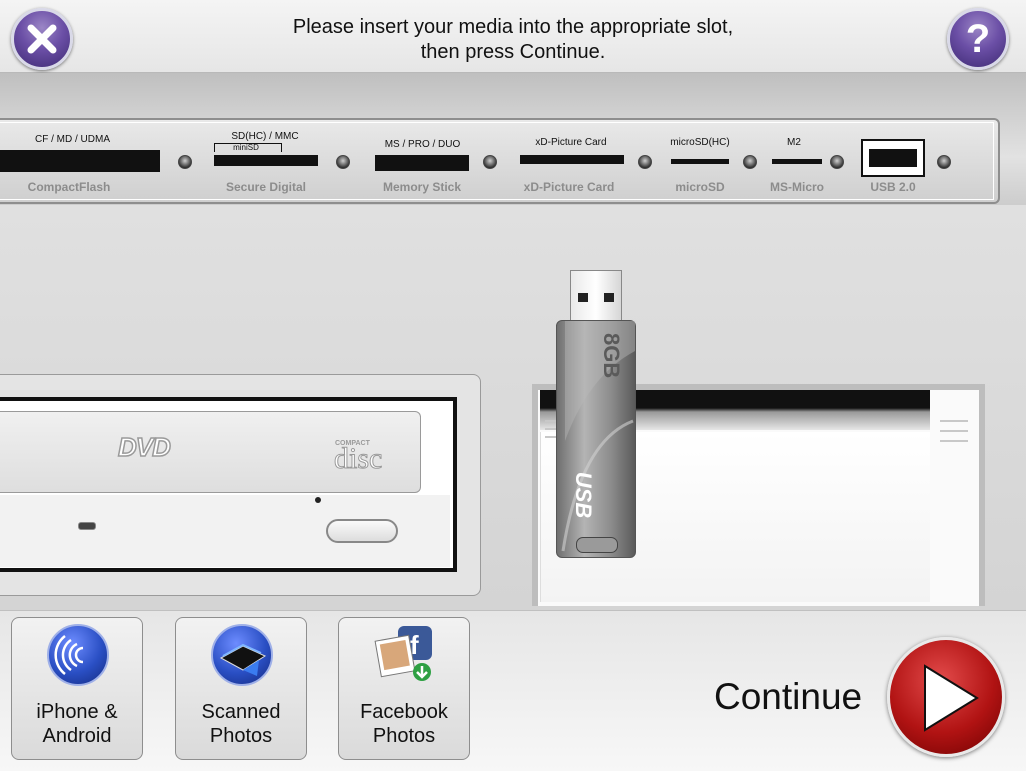 The height and width of the screenshot is (771, 1026). I want to click on dvd-activity-led, so click(87, 526).